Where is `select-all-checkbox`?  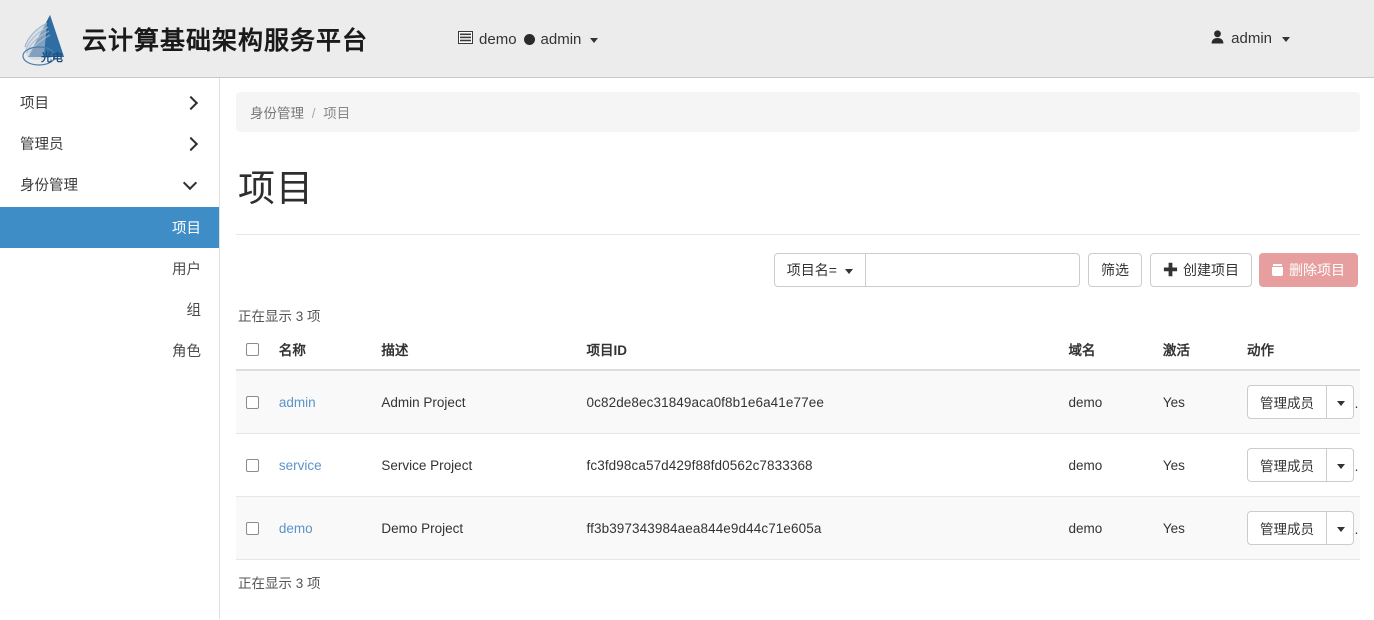
select-all-checkbox is located at coordinates (252, 350).